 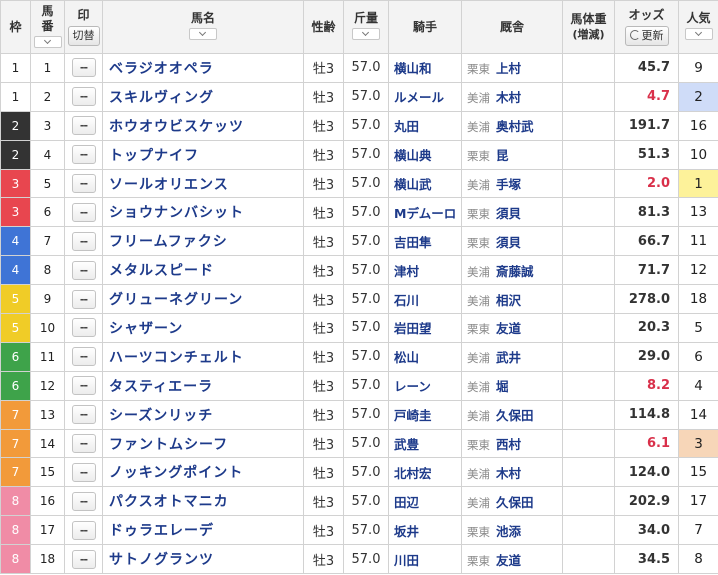 I want to click on jockey-link: 横山武, so click(x=425, y=183).